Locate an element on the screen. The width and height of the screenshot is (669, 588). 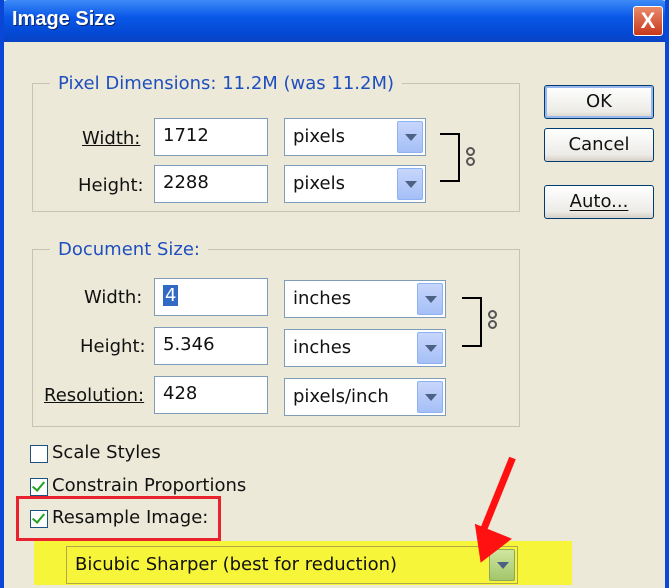
doc-width-label: Width: is located at coordinates (113, 297).